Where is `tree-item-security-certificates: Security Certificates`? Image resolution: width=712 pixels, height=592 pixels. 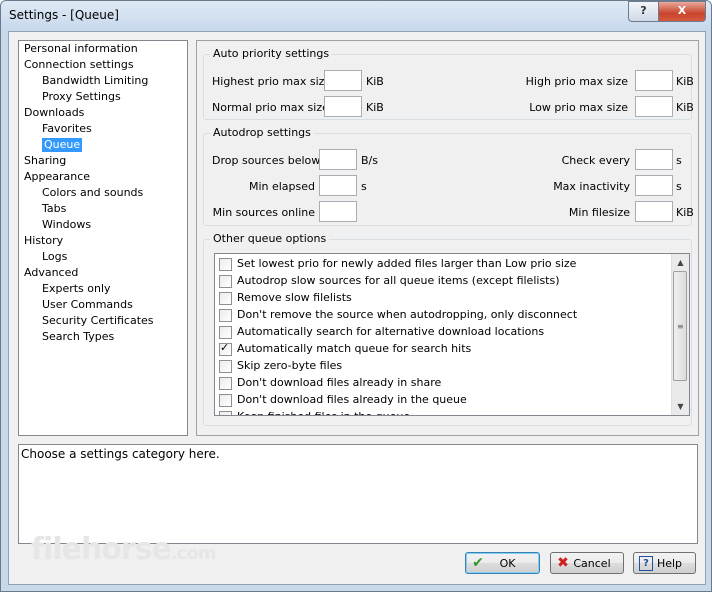
tree-item-security-certificates: Security Certificates is located at coordinates (98, 321).